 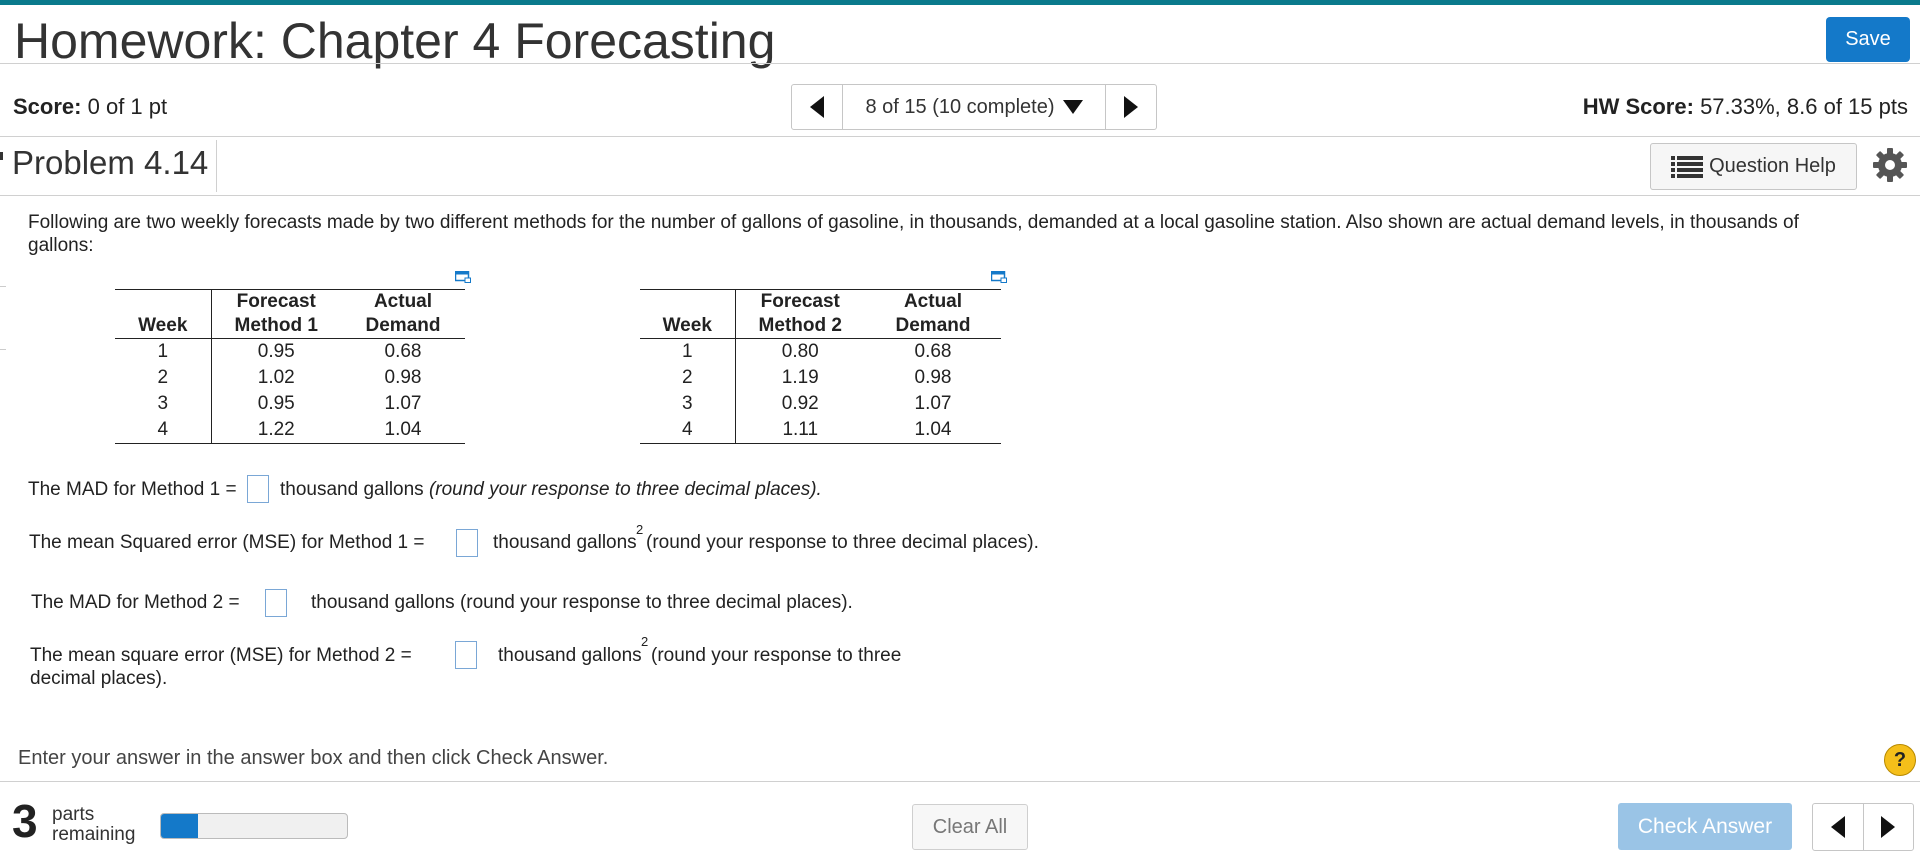 I want to click on q1-prefix: The MAD for Method 1 =, so click(x=132, y=489).